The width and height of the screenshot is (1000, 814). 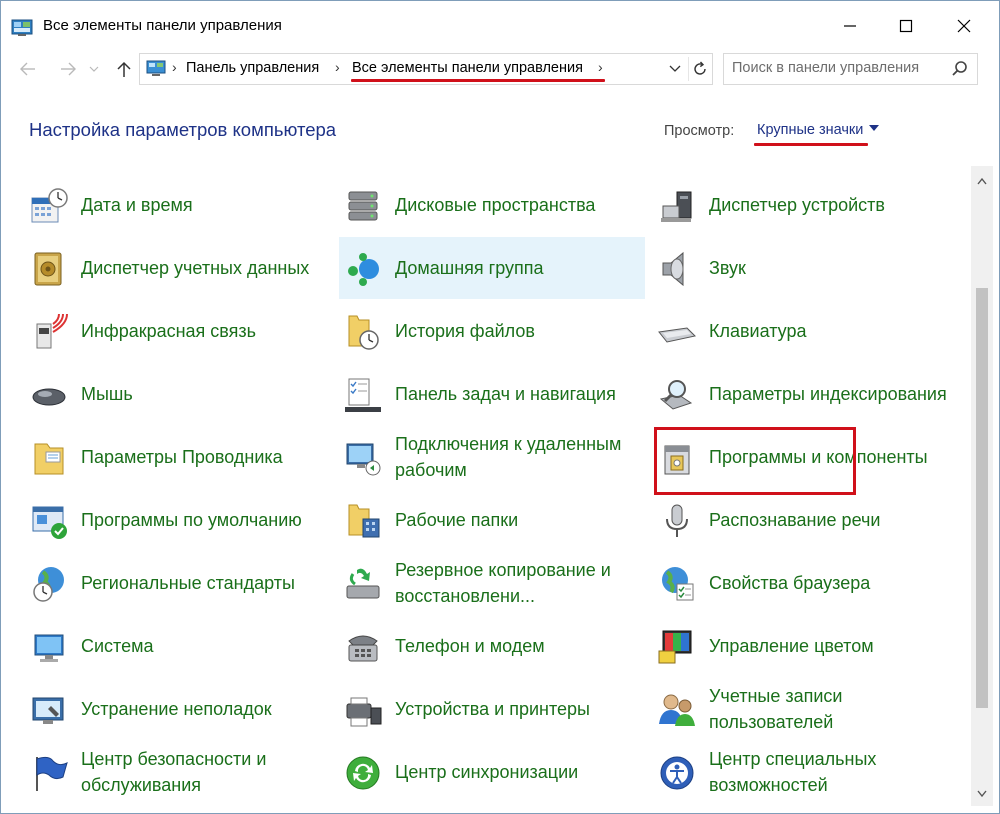 What do you see at coordinates (699, 131) in the screenshot?
I see `view-label: Просмотр:` at bounding box center [699, 131].